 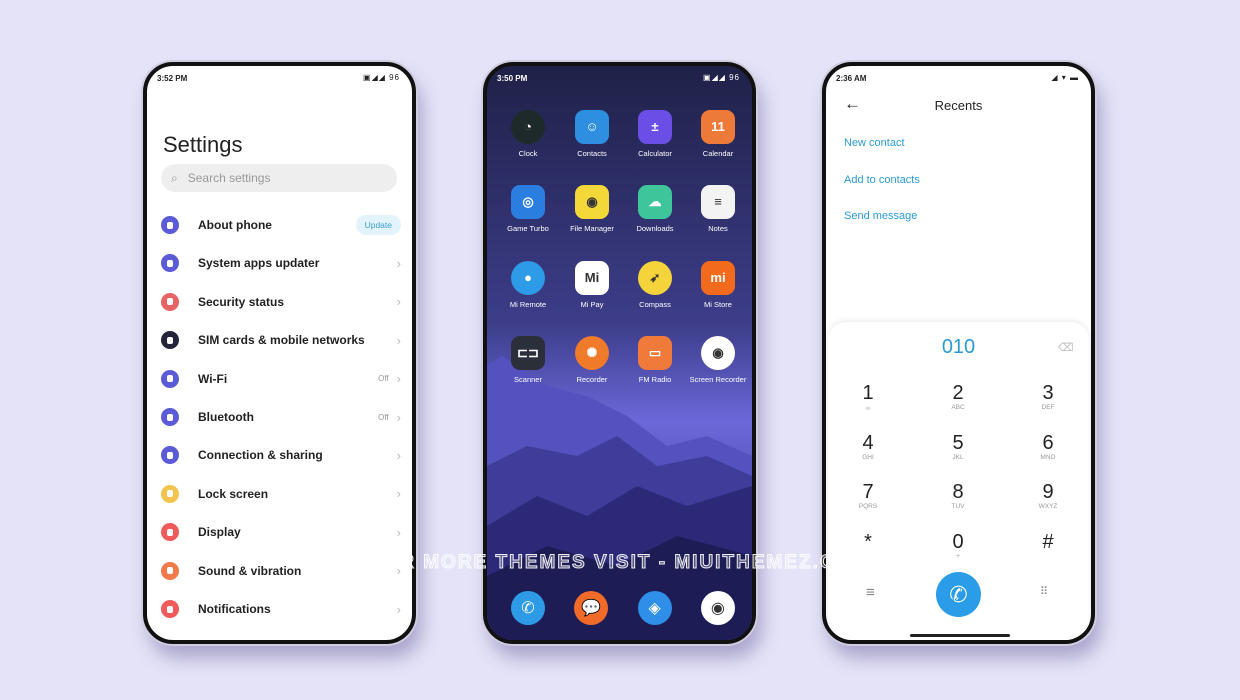 I want to click on app-scanner: ⊏⊐ Scanner, so click(x=528, y=360).